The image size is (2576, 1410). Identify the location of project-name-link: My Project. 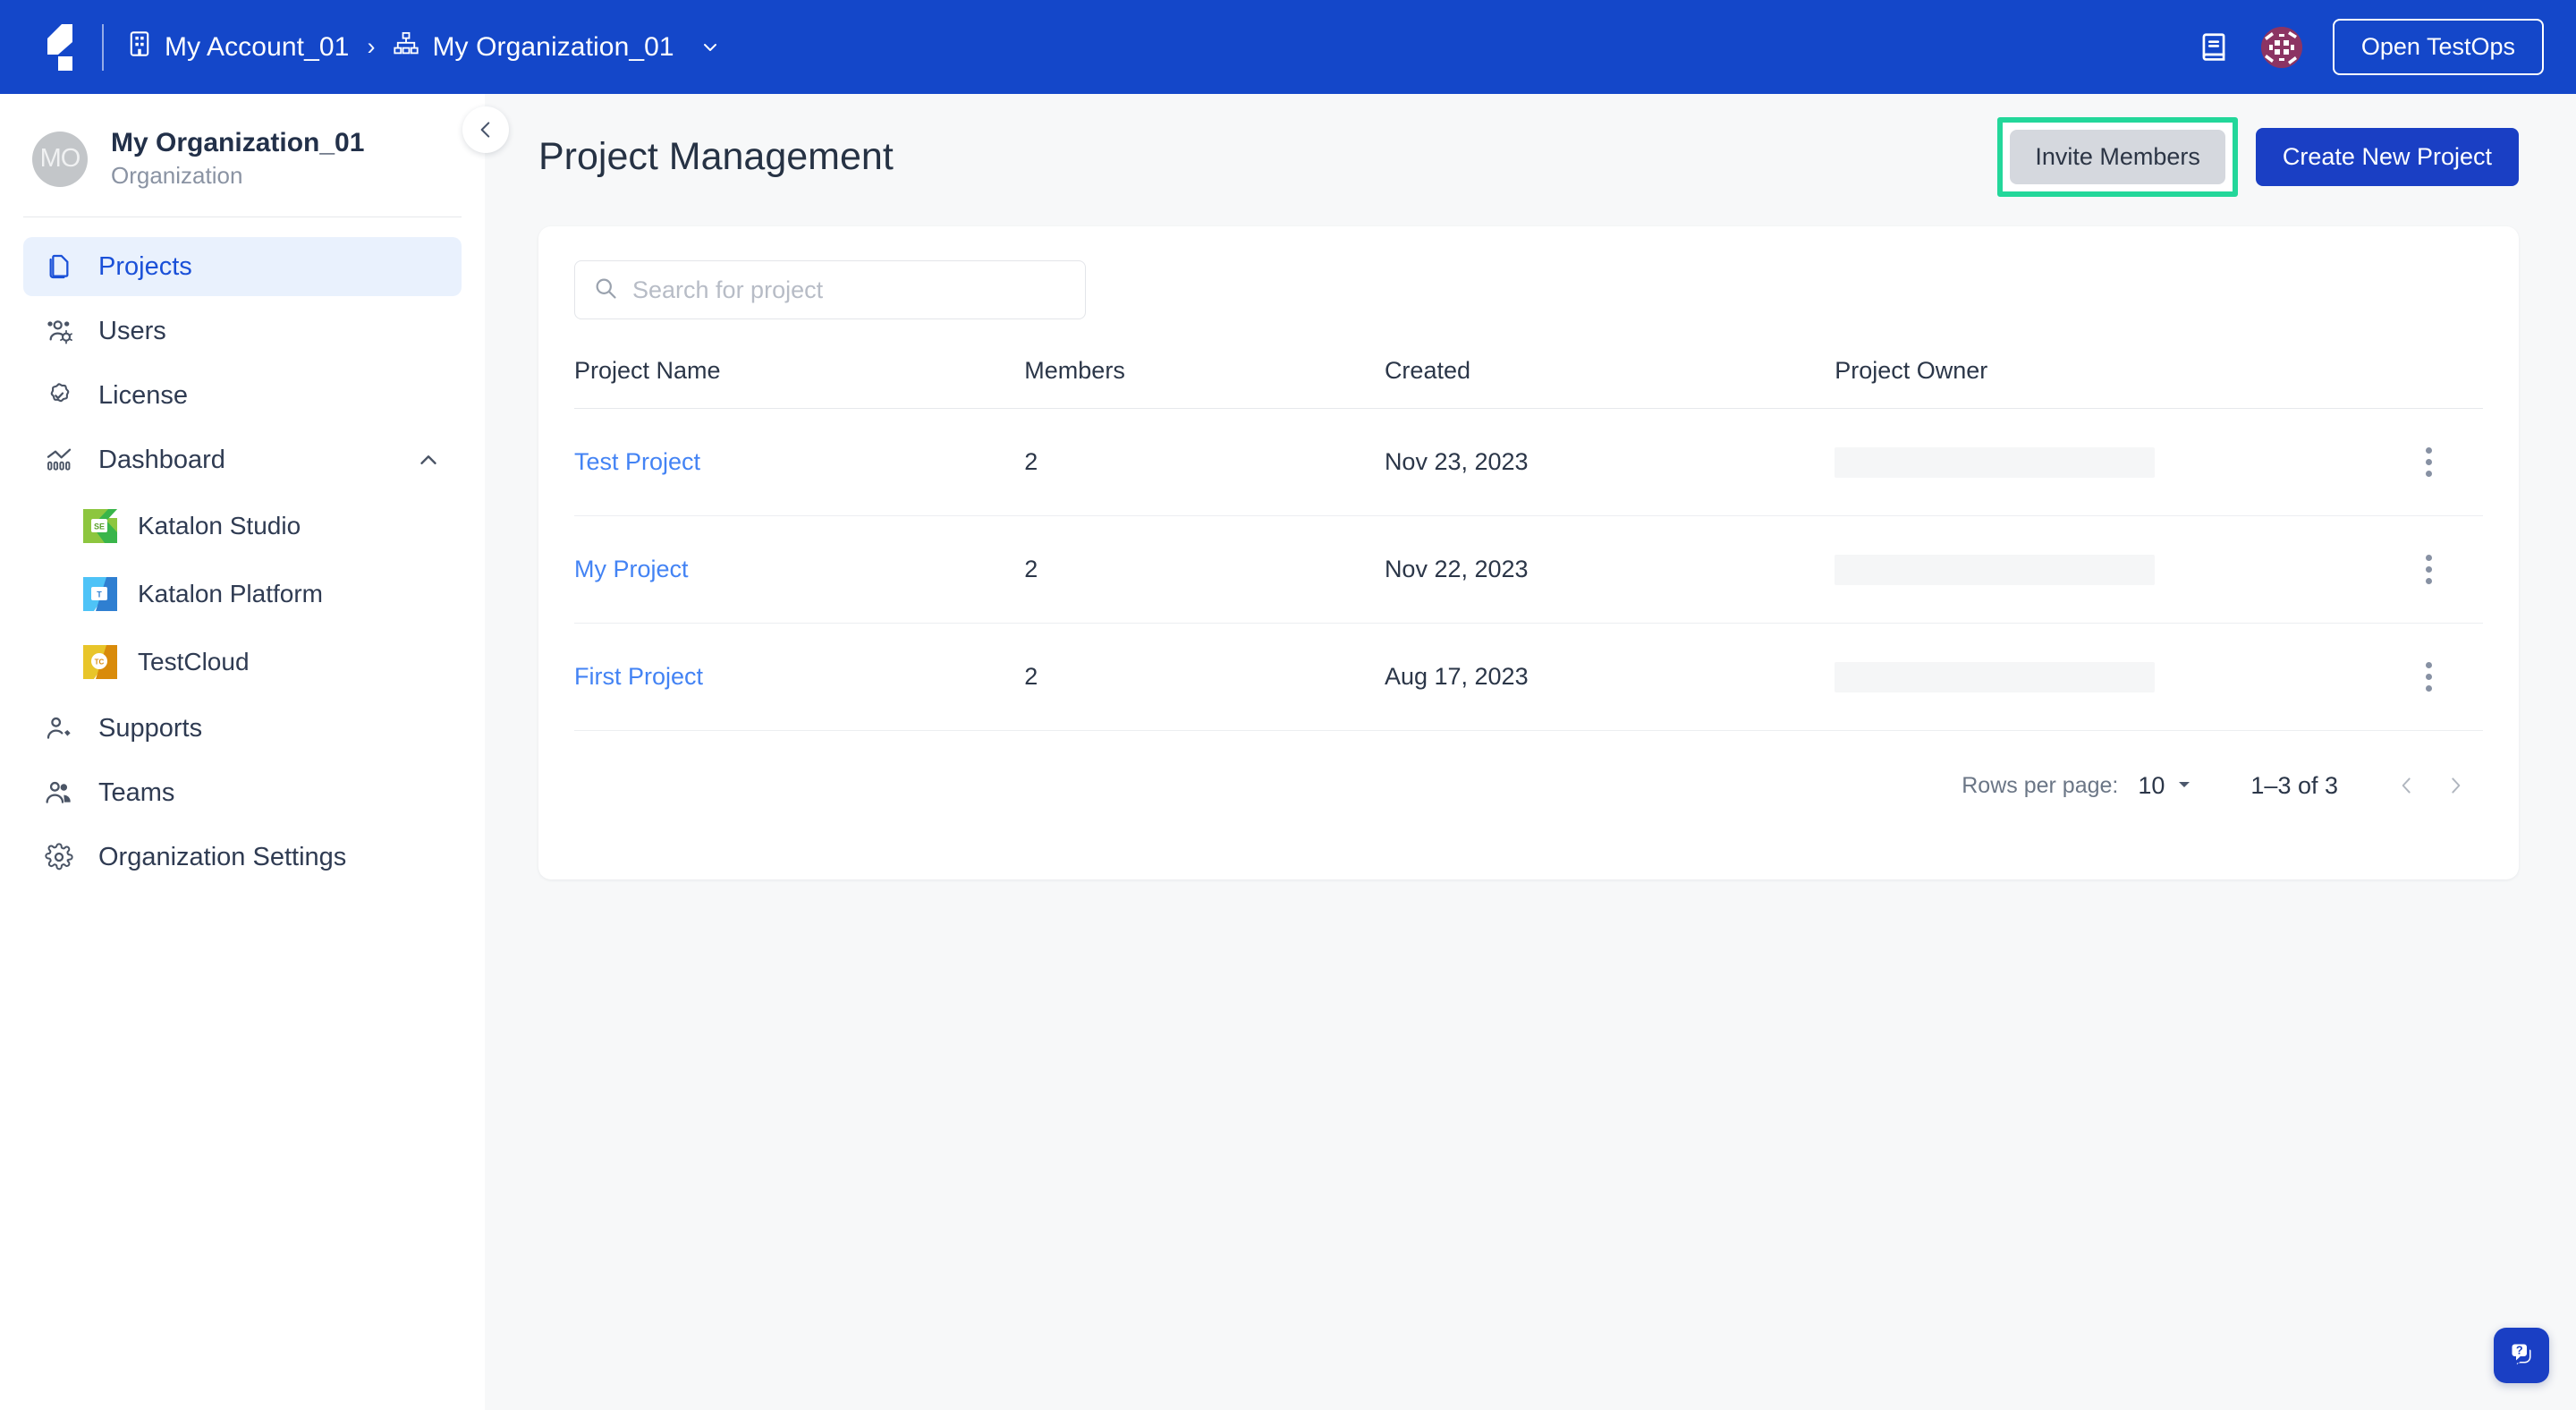
(631, 569).